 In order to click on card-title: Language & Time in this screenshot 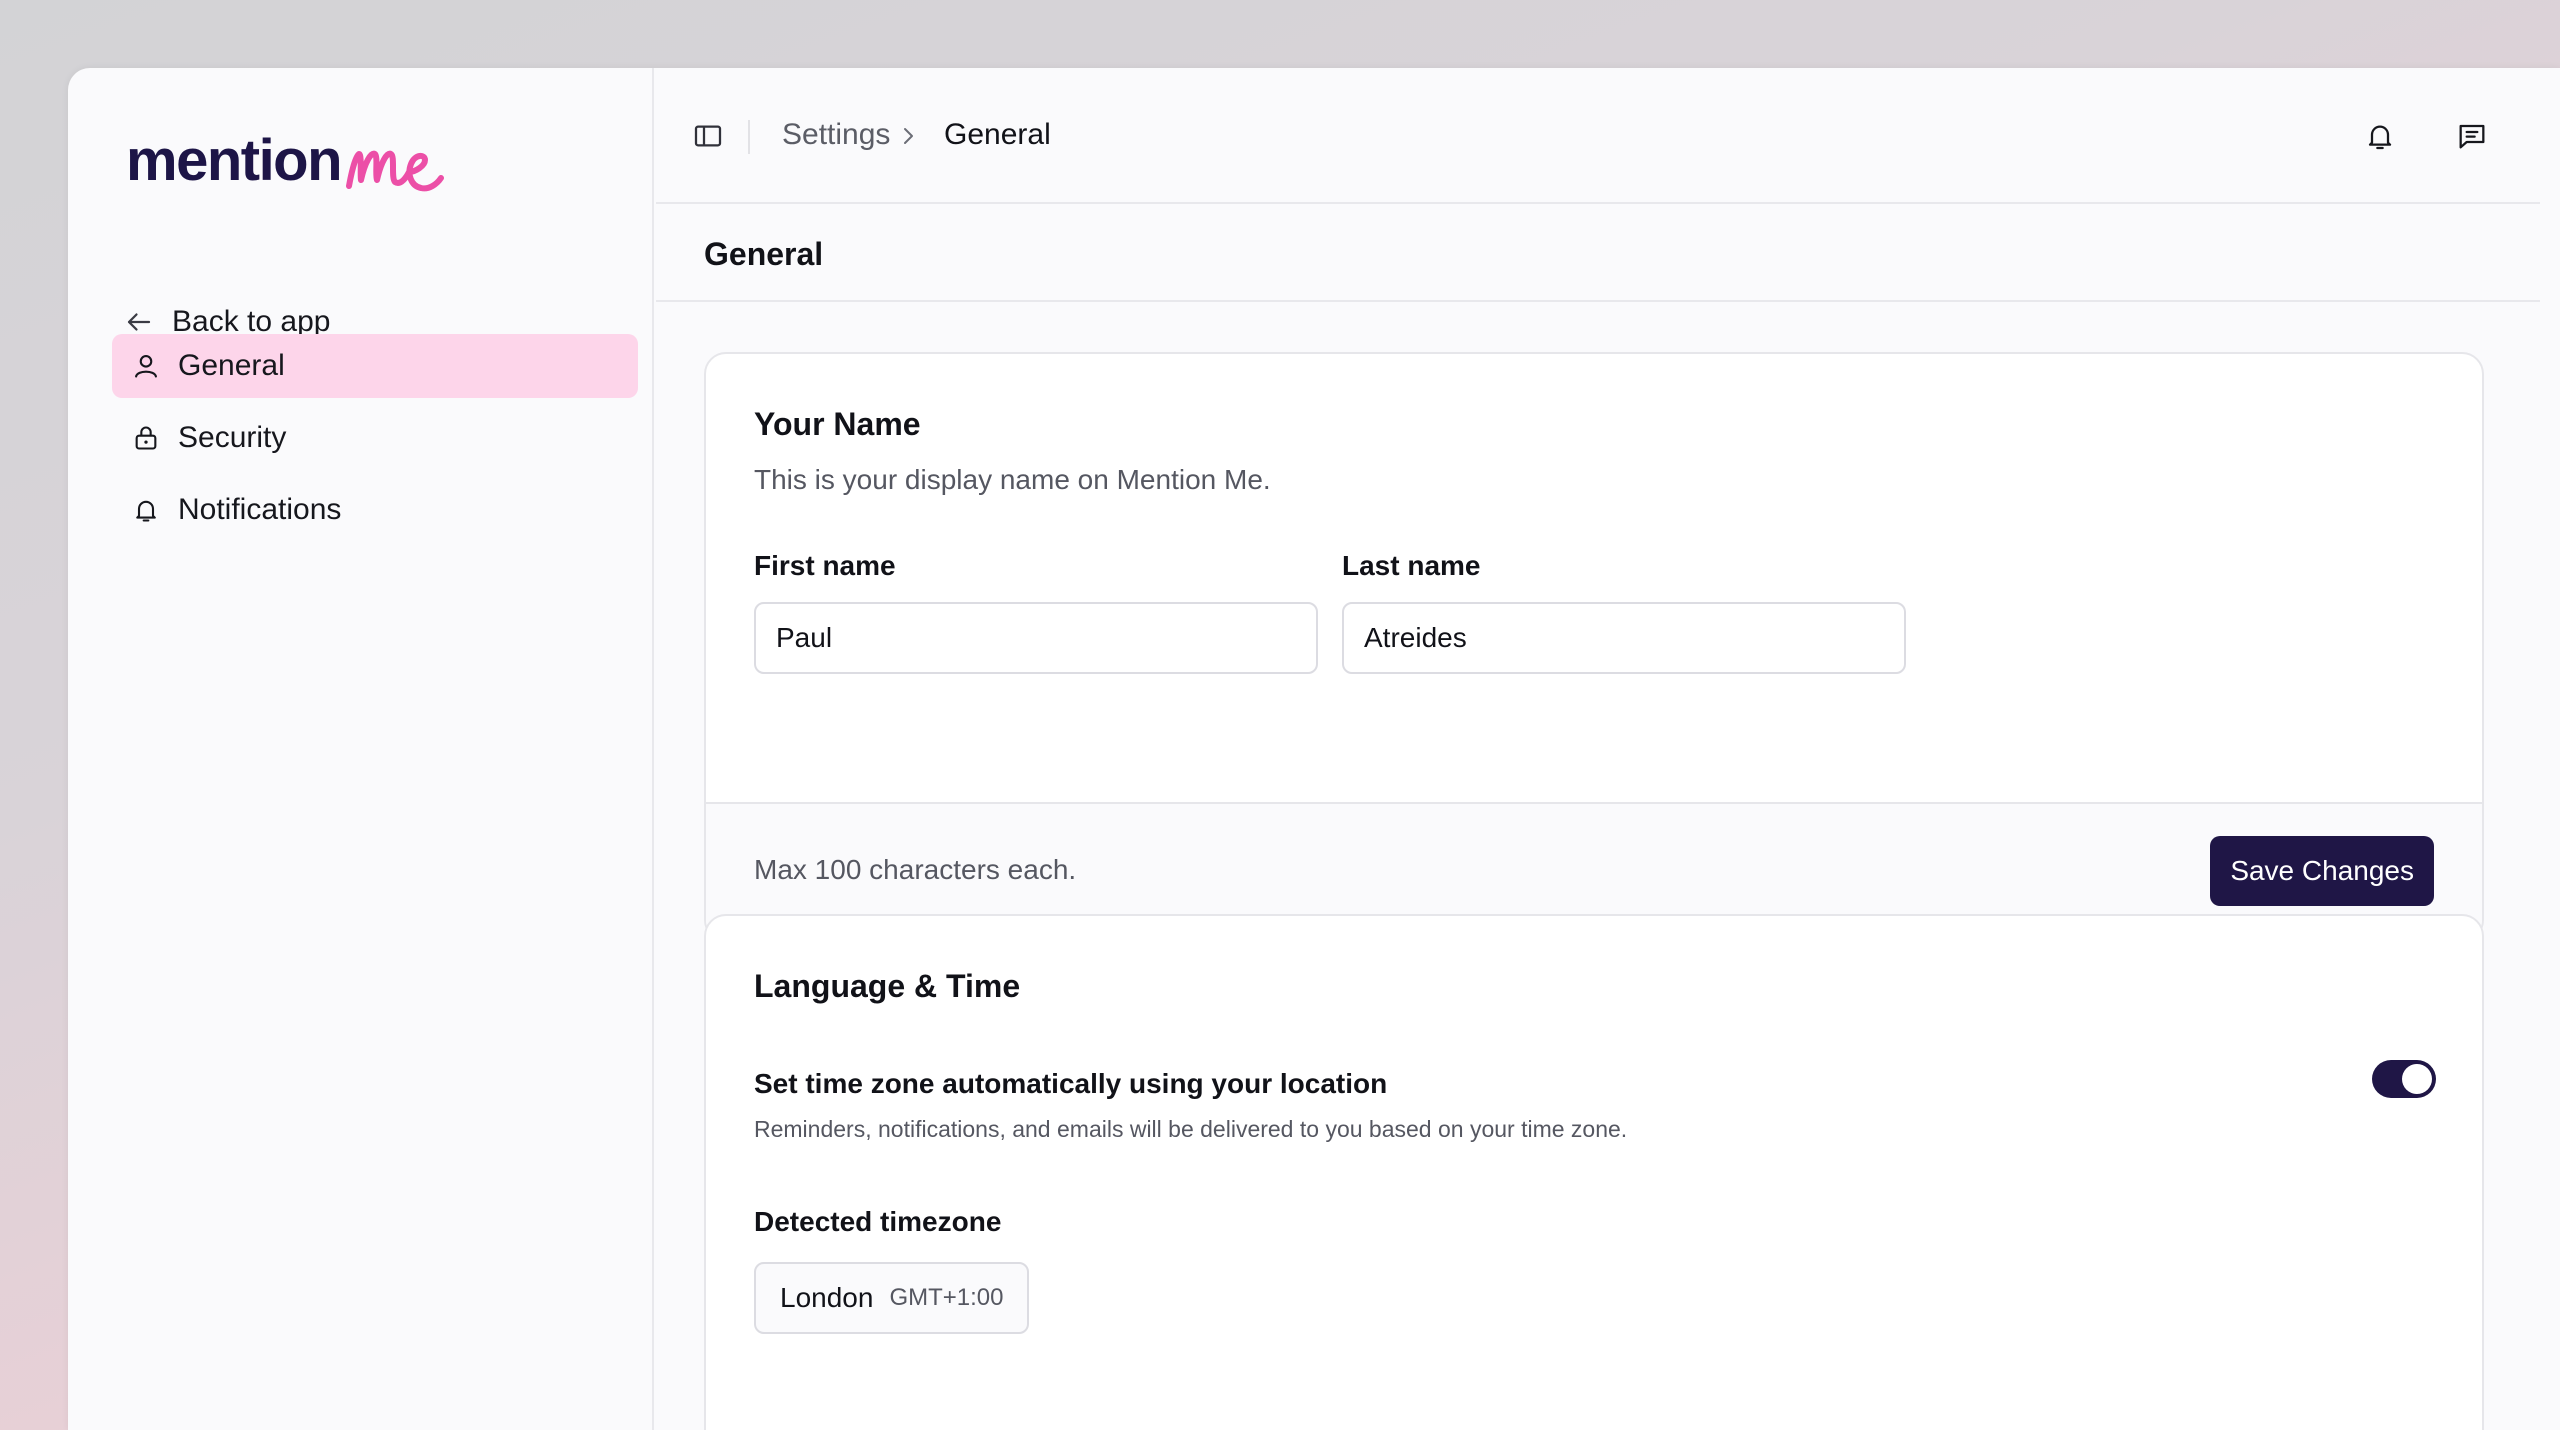, I will do `click(887, 986)`.